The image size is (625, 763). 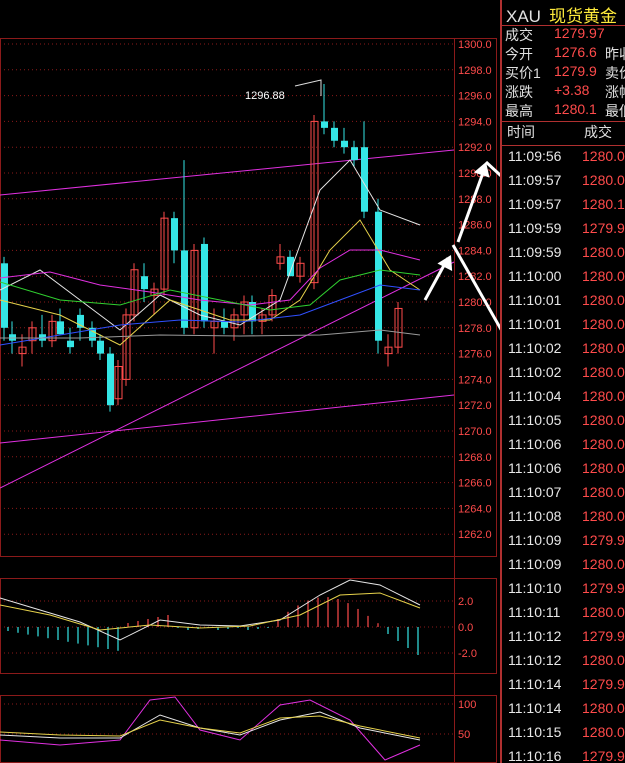 What do you see at coordinates (563, 520) in the screenshot?
I see `tick-row: 11:10:08 1280.0` at bounding box center [563, 520].